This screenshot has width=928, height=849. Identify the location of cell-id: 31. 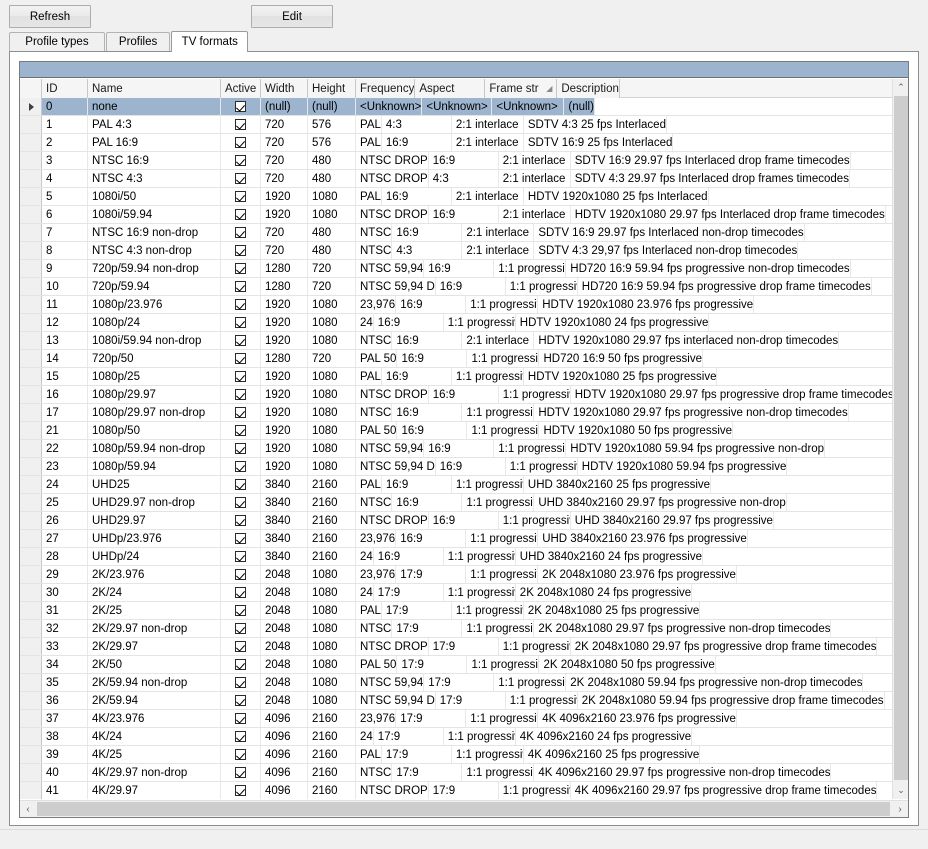
(65, 610).